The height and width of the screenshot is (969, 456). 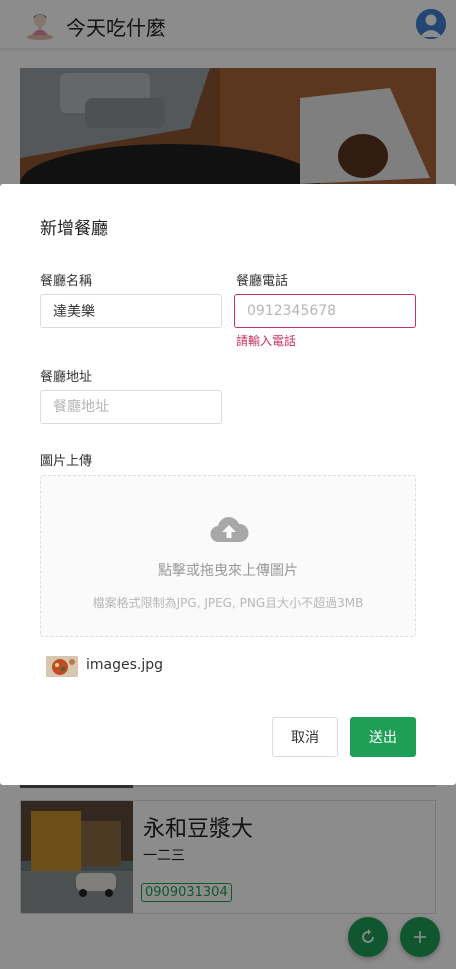 What do you see at coordinates (66, 461) in the screenshot?
I see `upload-label: 圖片上傳` at bounding box center [66, 461].